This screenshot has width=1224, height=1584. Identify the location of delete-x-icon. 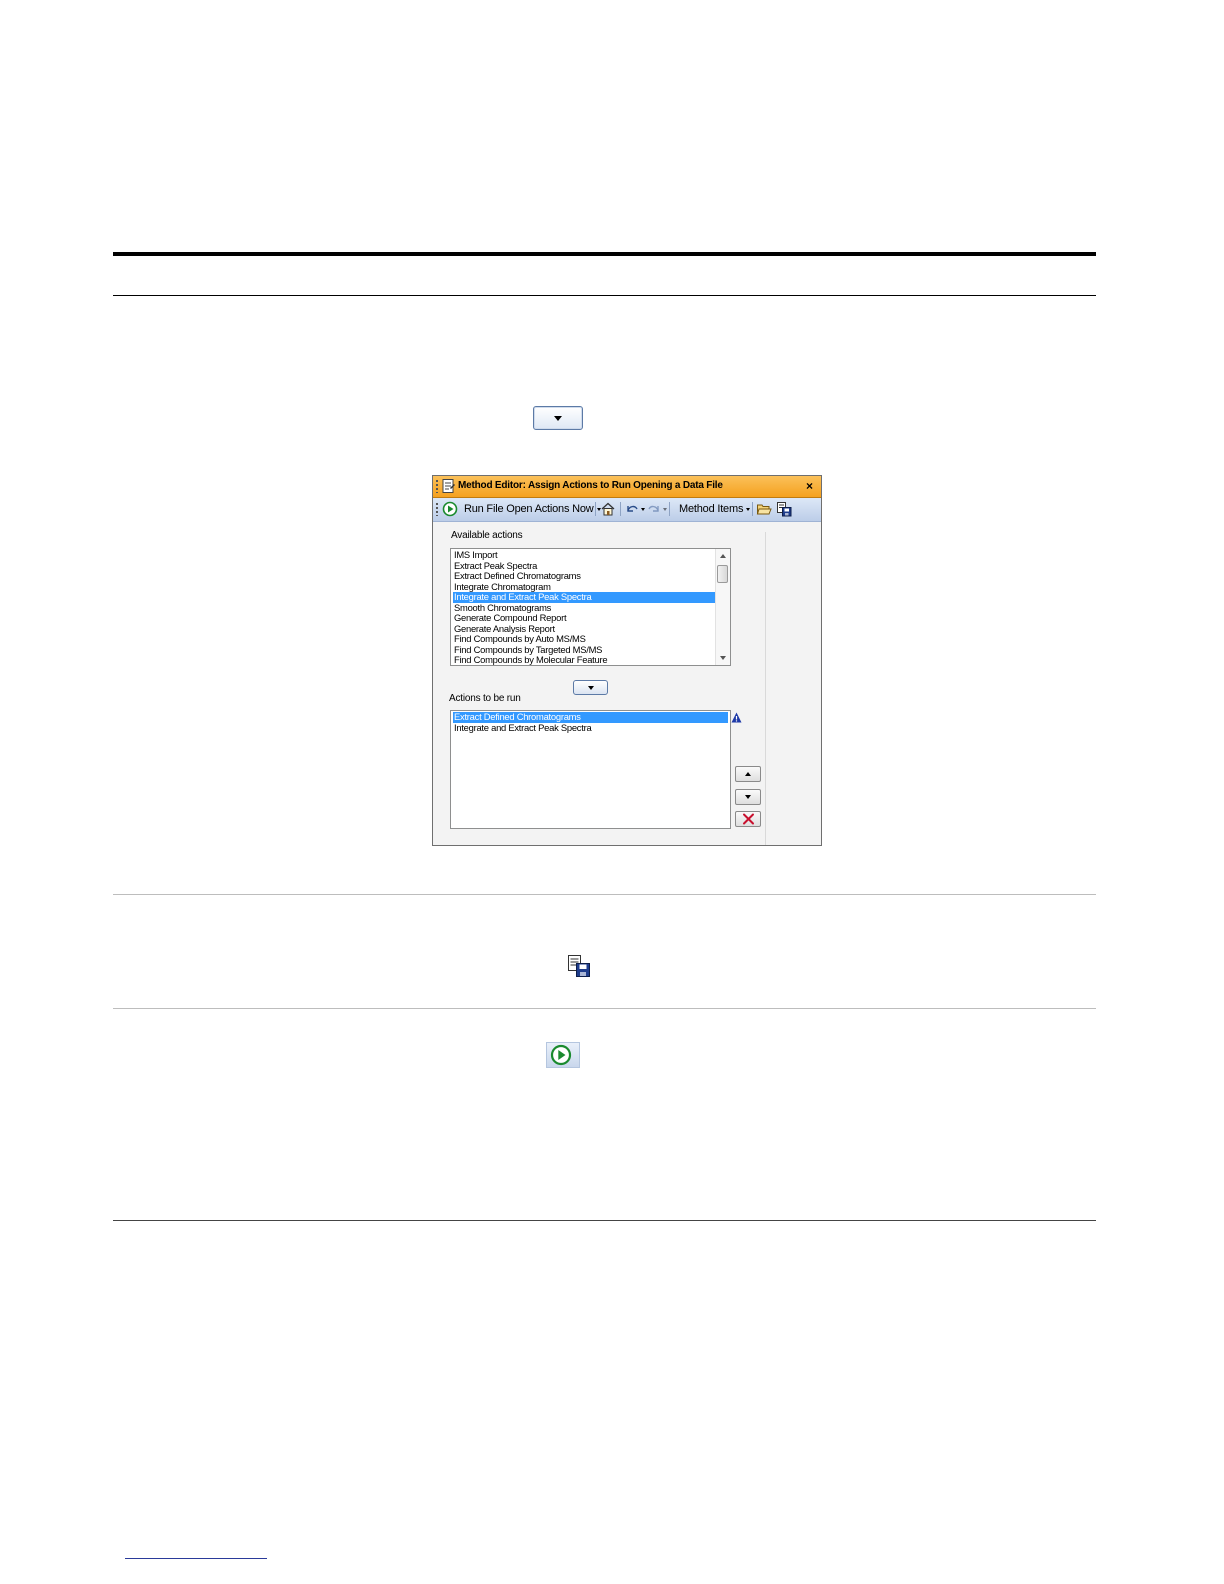
(748, 819).